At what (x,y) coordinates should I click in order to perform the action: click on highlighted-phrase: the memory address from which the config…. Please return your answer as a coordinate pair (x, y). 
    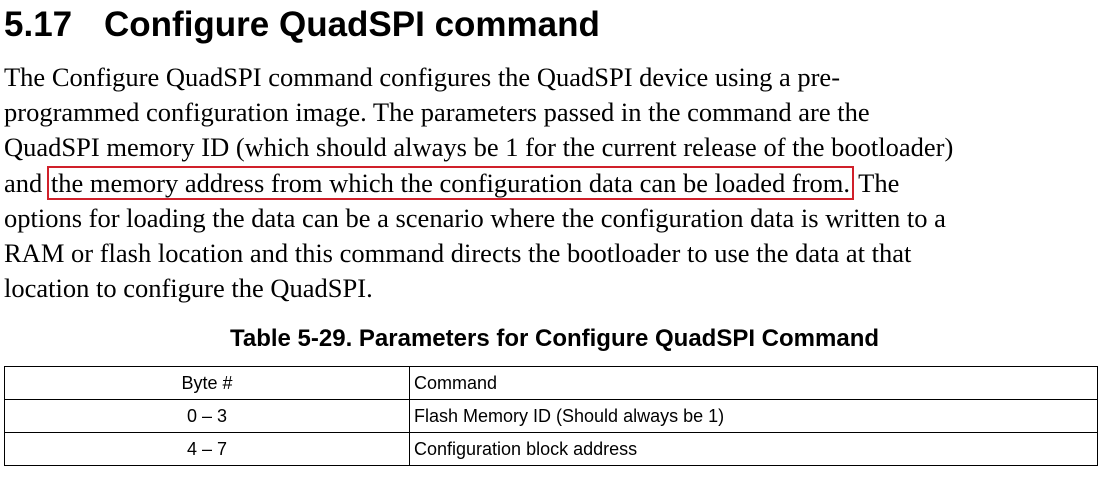
    Looking at the image, I should click on (450, 182).